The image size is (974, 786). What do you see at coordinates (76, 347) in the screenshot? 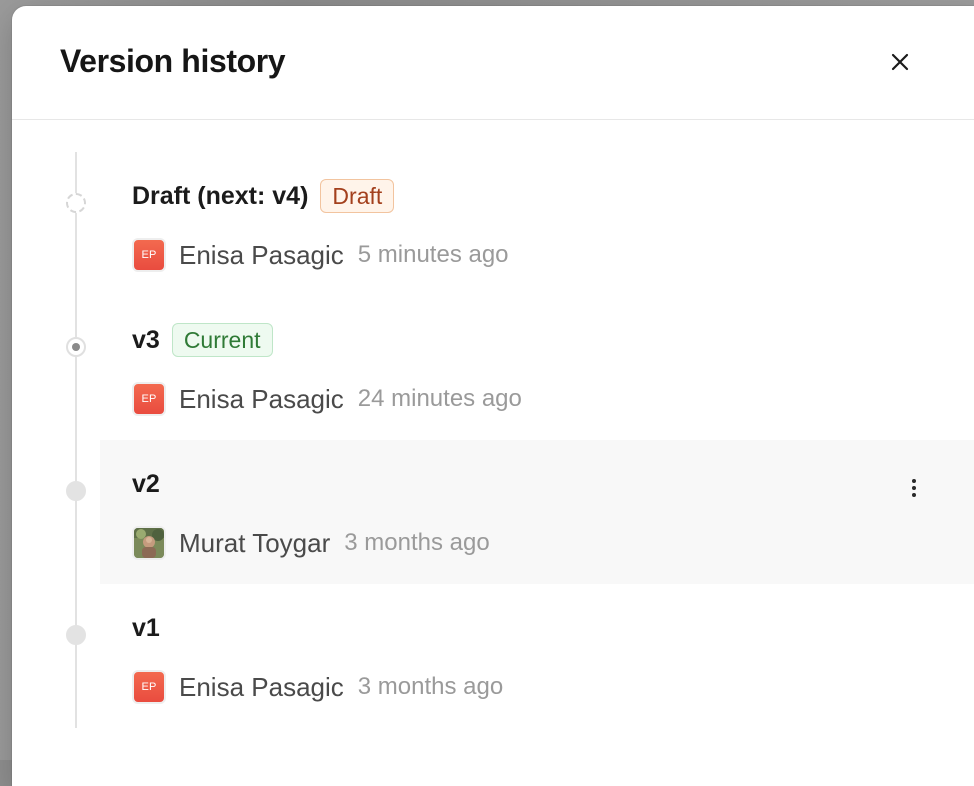
I see `timeline-marker-current` at bounding box center [76, 347].